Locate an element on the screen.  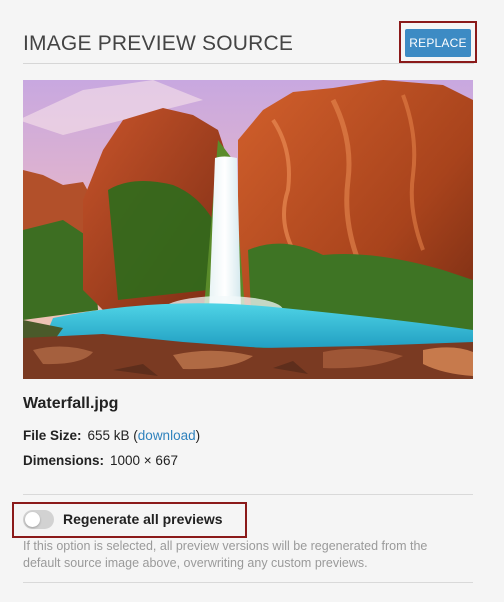
divider-bottom is located at coordinates (248, 582).